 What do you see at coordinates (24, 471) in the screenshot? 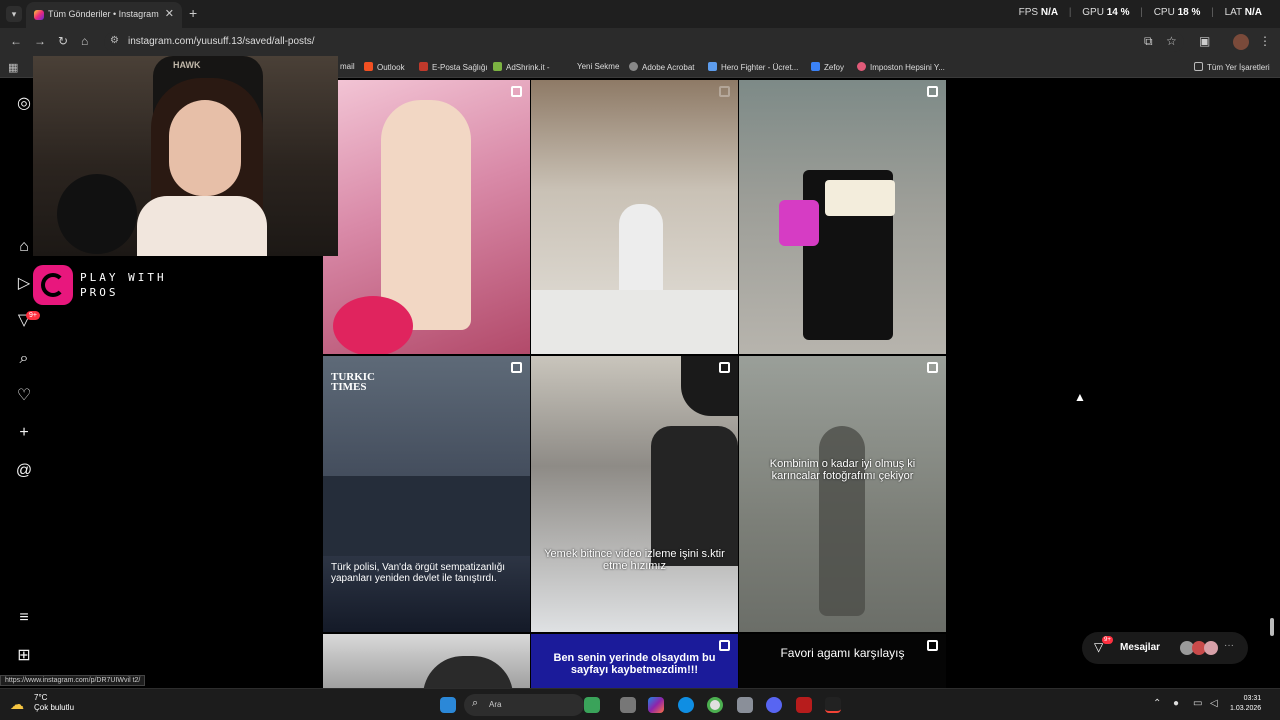
I see `threads-icon: @` at bounding box center [24, 471].